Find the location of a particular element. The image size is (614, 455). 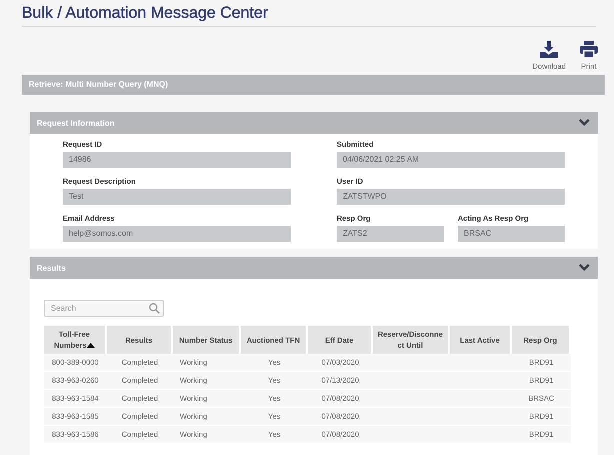

panel-title: Request Information is located at coordinates (76, 123).